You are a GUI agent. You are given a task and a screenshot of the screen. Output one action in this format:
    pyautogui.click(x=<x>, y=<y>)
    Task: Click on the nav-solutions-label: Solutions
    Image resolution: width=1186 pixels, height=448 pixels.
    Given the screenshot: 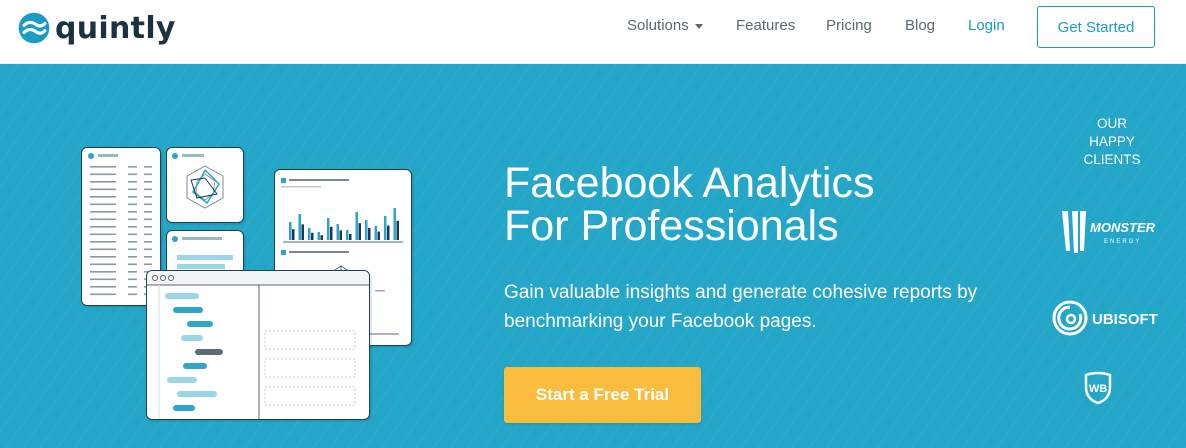 What is the action you would take?
    pyautogui.click(x=658, y=25)
    